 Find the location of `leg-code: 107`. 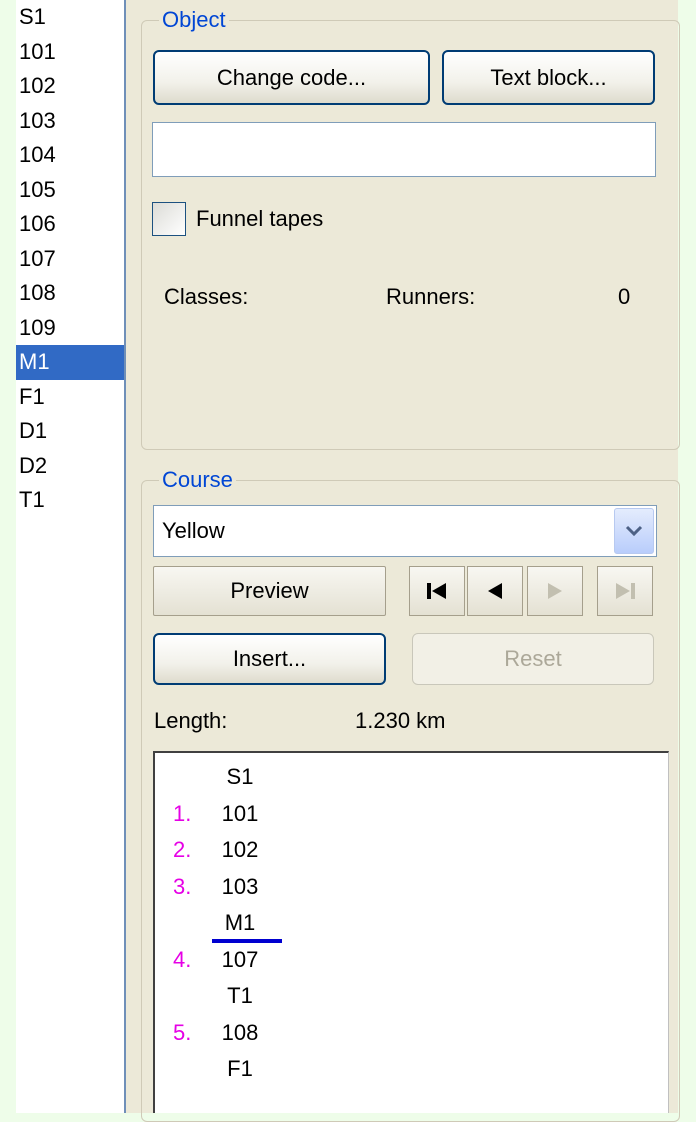

leg-code: 107 is located at coordinates (240, 959).